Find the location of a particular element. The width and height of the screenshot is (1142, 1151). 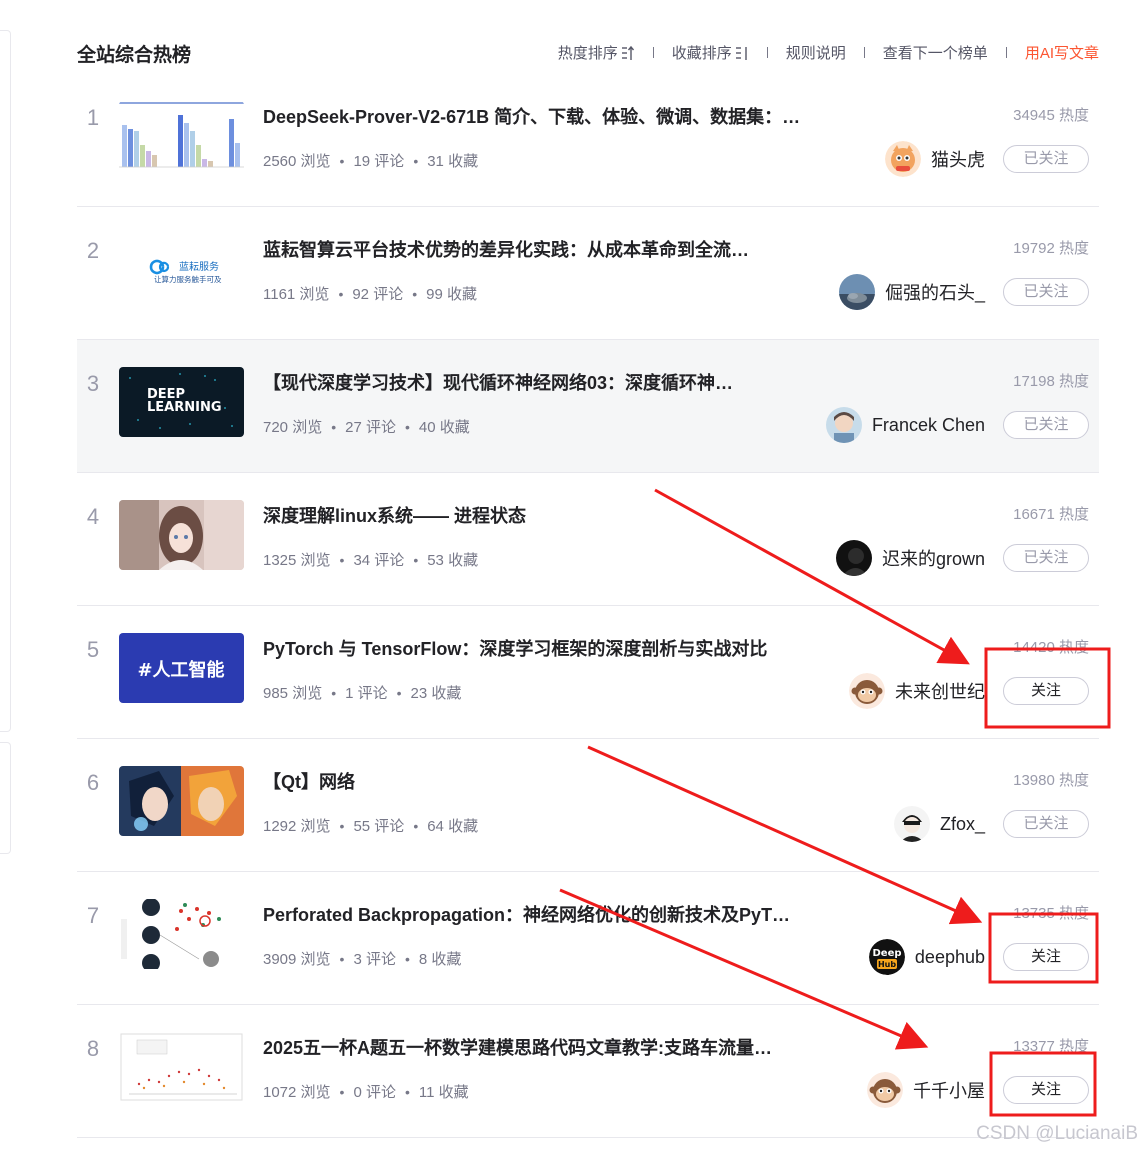

view-count: 1072 浏览 is located at coordinates (297, 1092).